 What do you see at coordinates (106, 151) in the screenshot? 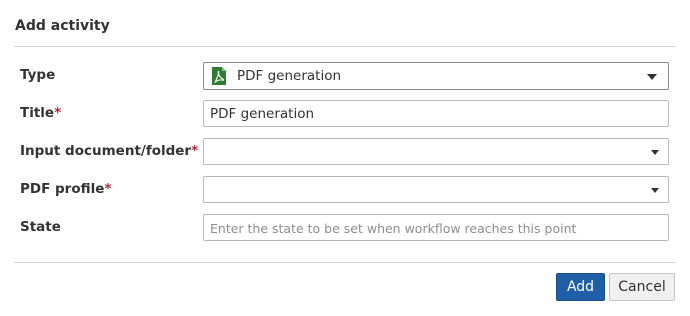
I see `input-document-label-text: Input document/folder` at bounding box center [106, 151].